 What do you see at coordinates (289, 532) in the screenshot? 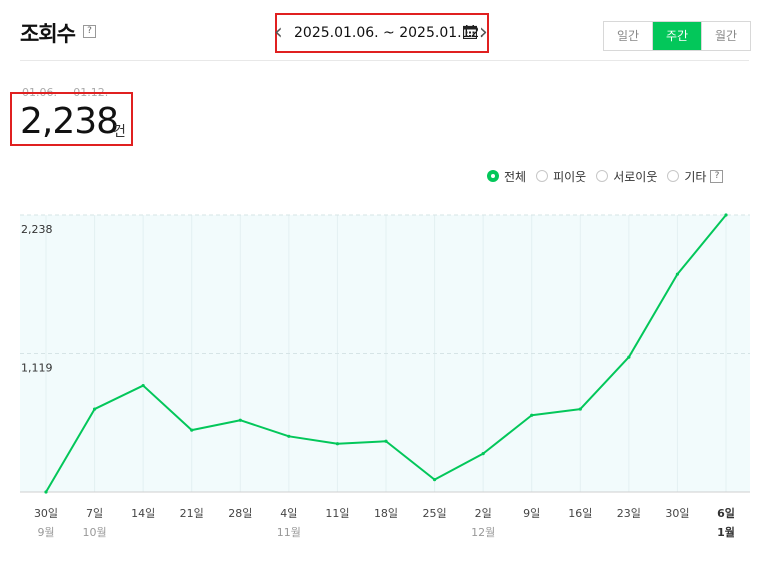
I see `x-month-label: 11월` at bounding box center [289, 532].